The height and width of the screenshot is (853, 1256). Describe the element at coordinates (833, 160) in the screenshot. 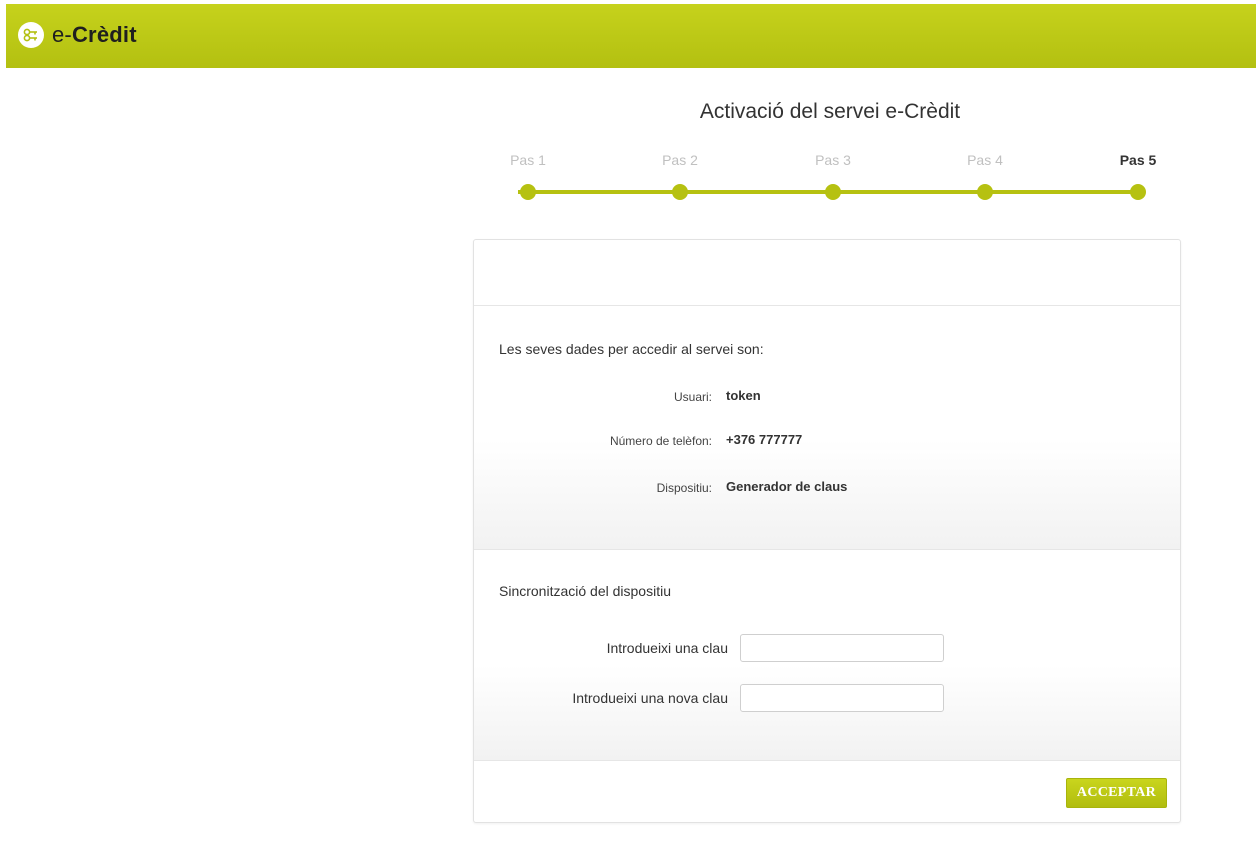

I see `step-3-label: Pas 3` at that location.